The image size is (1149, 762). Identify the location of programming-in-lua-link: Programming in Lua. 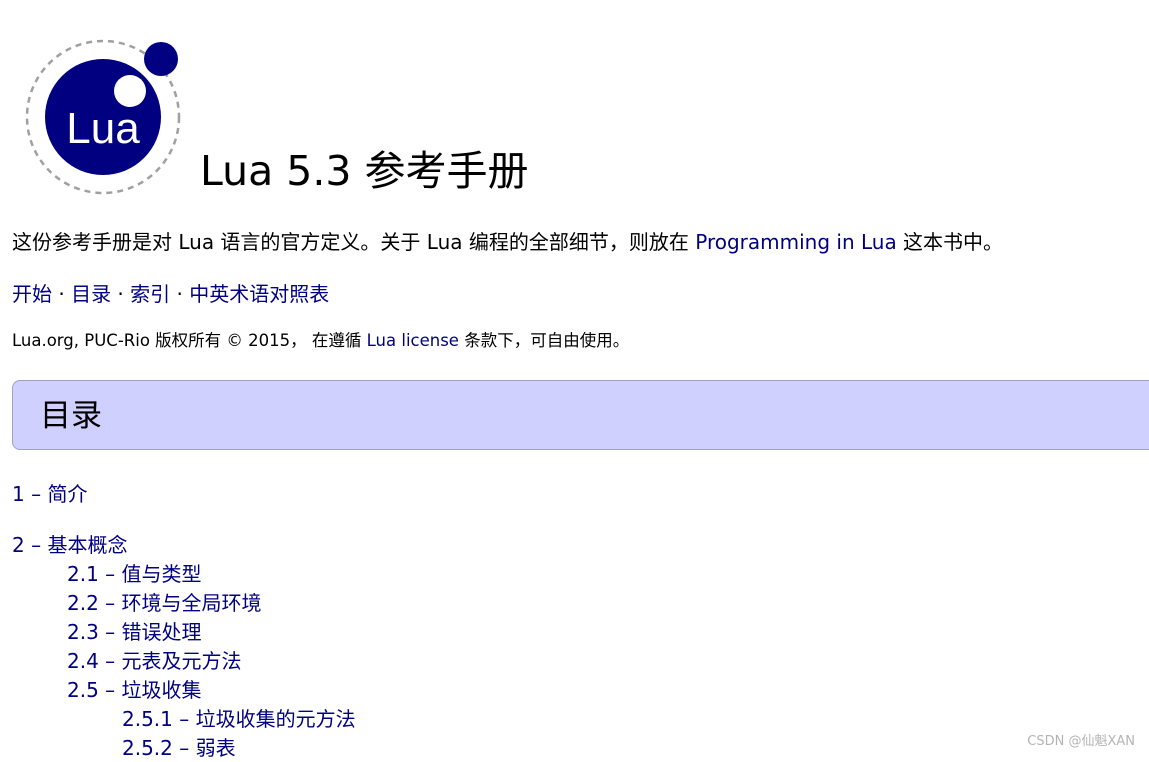
(795, 242).